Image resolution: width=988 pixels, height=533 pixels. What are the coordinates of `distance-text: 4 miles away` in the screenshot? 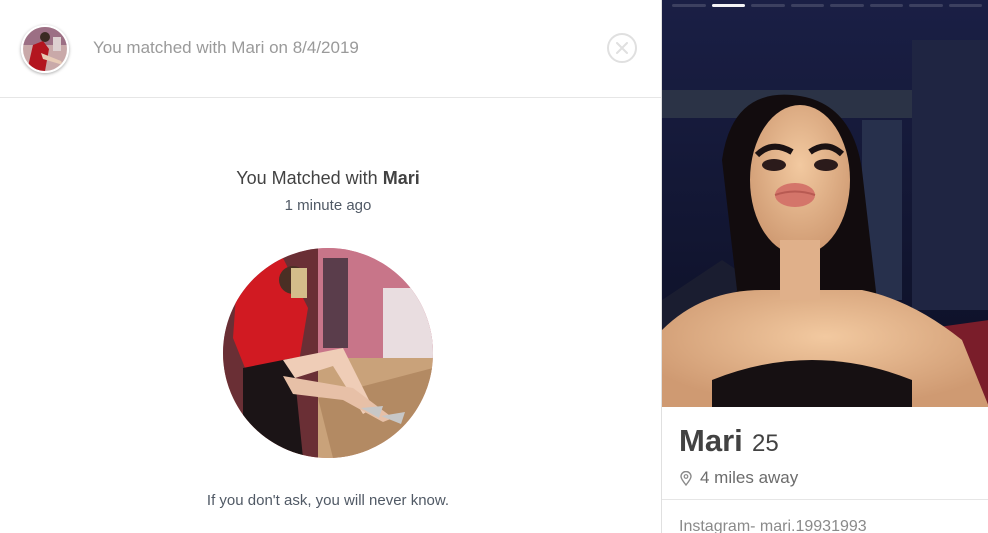 It's located at (749, 477).